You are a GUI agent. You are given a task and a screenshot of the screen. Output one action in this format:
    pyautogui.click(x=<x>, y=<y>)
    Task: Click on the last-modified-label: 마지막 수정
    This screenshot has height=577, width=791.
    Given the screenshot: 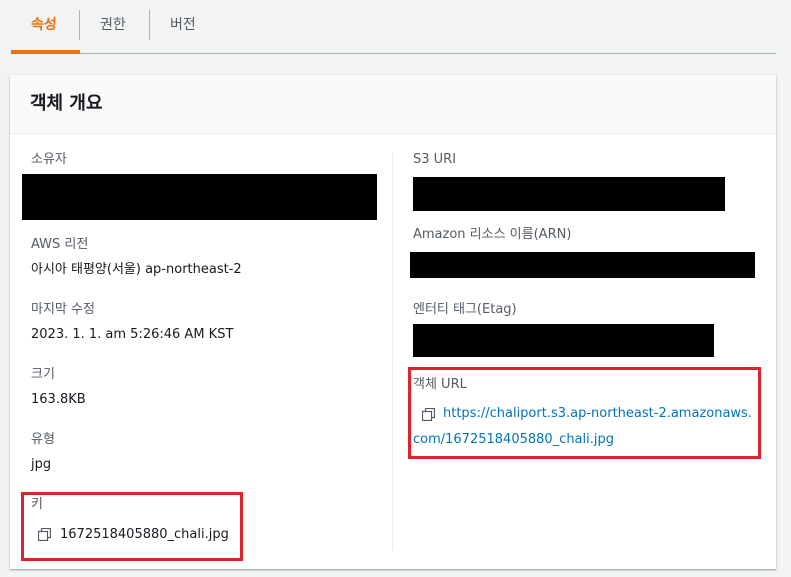 What is the action you would take?
    pyautogui.click(x=63, y=309)
    